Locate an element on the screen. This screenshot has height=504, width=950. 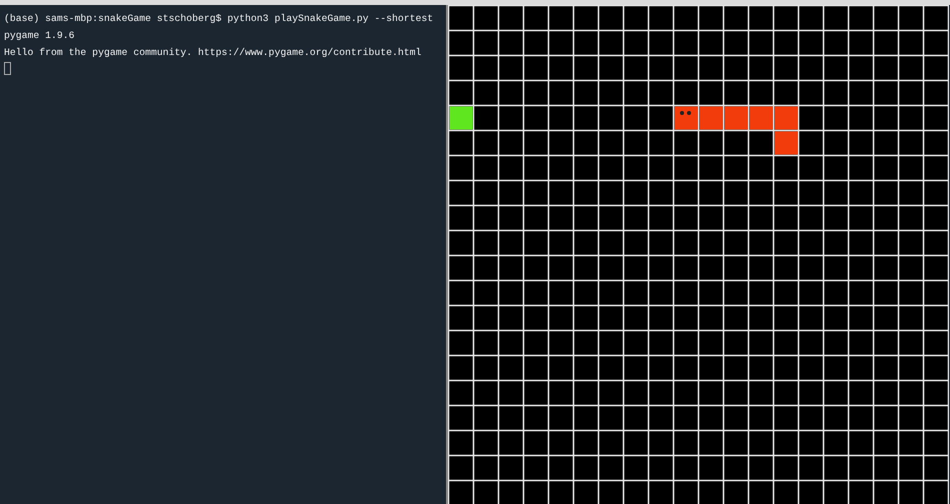
terminal-line: Hello from the pygame community. https://www.pygame.org/contribute.html is located at coordinates (213, 53).